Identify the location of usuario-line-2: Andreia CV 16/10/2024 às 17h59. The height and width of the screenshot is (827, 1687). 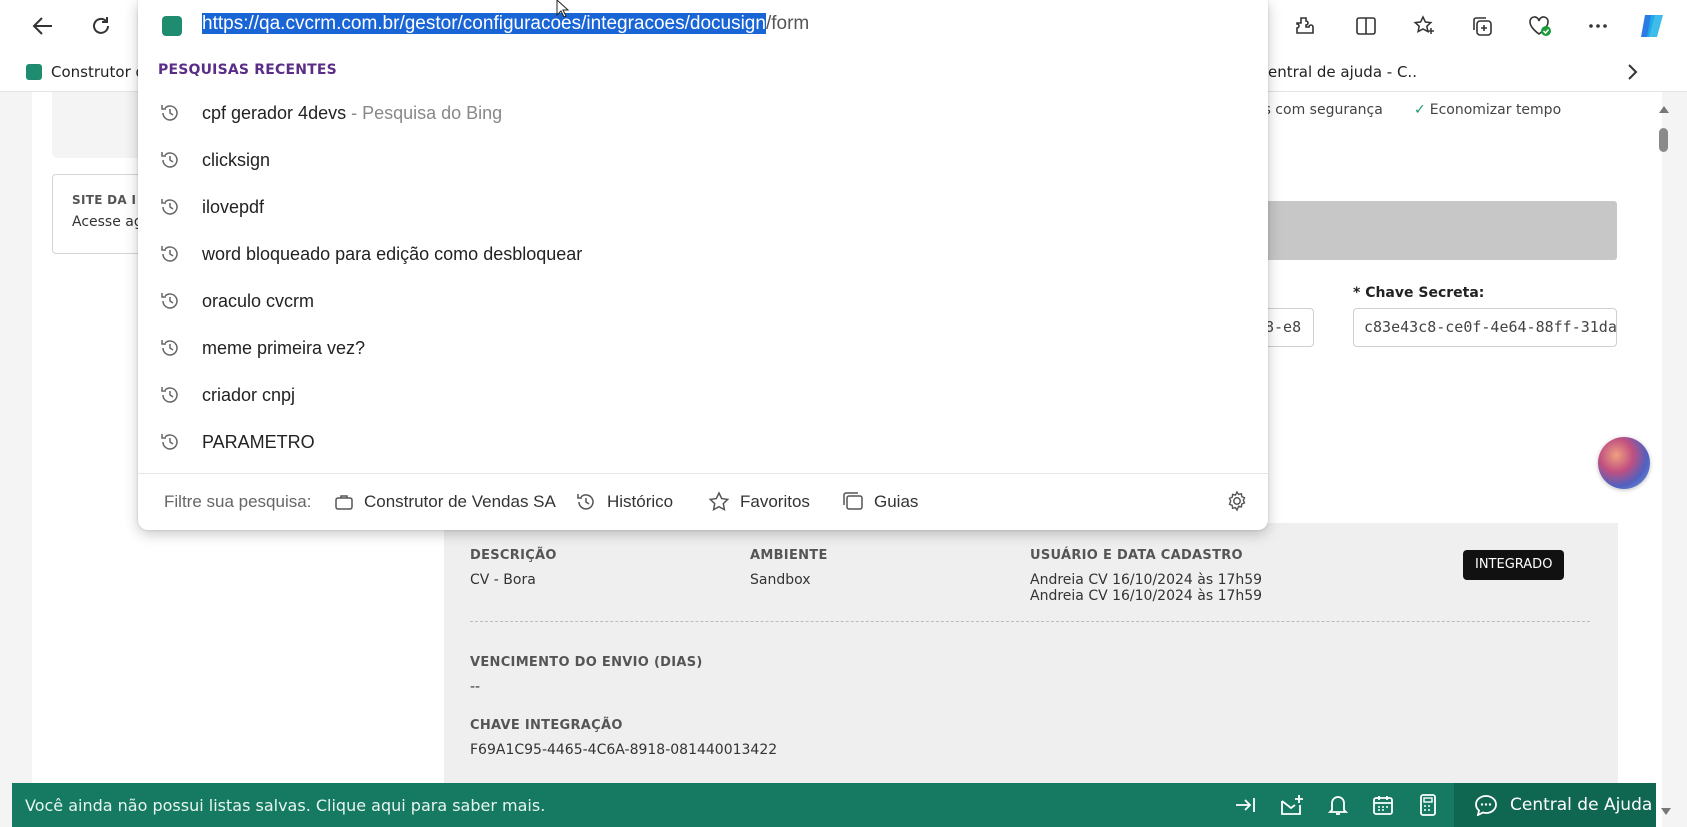
(1146, 596).